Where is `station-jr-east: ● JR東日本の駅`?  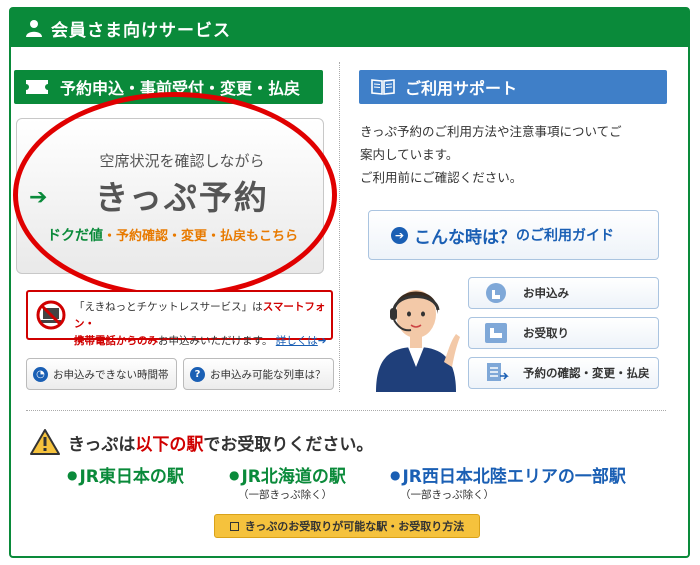
station-jr-east: ● JR東日本の駅 is located at coordinates (125, 474).